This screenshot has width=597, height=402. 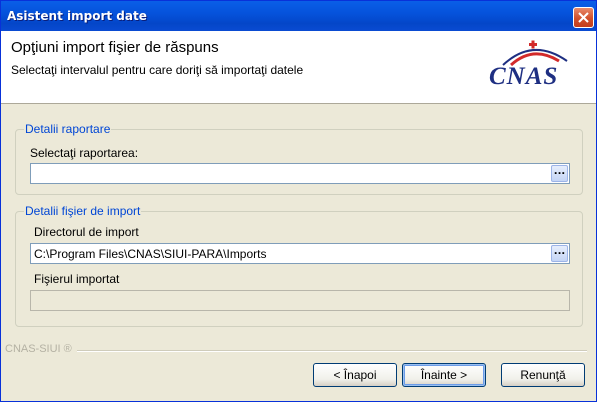 What do you see at coordinates (83, 211) in the screenshot?
I see `import-file-legend: Detalii fişier de import` at bounding box center [83, 211].